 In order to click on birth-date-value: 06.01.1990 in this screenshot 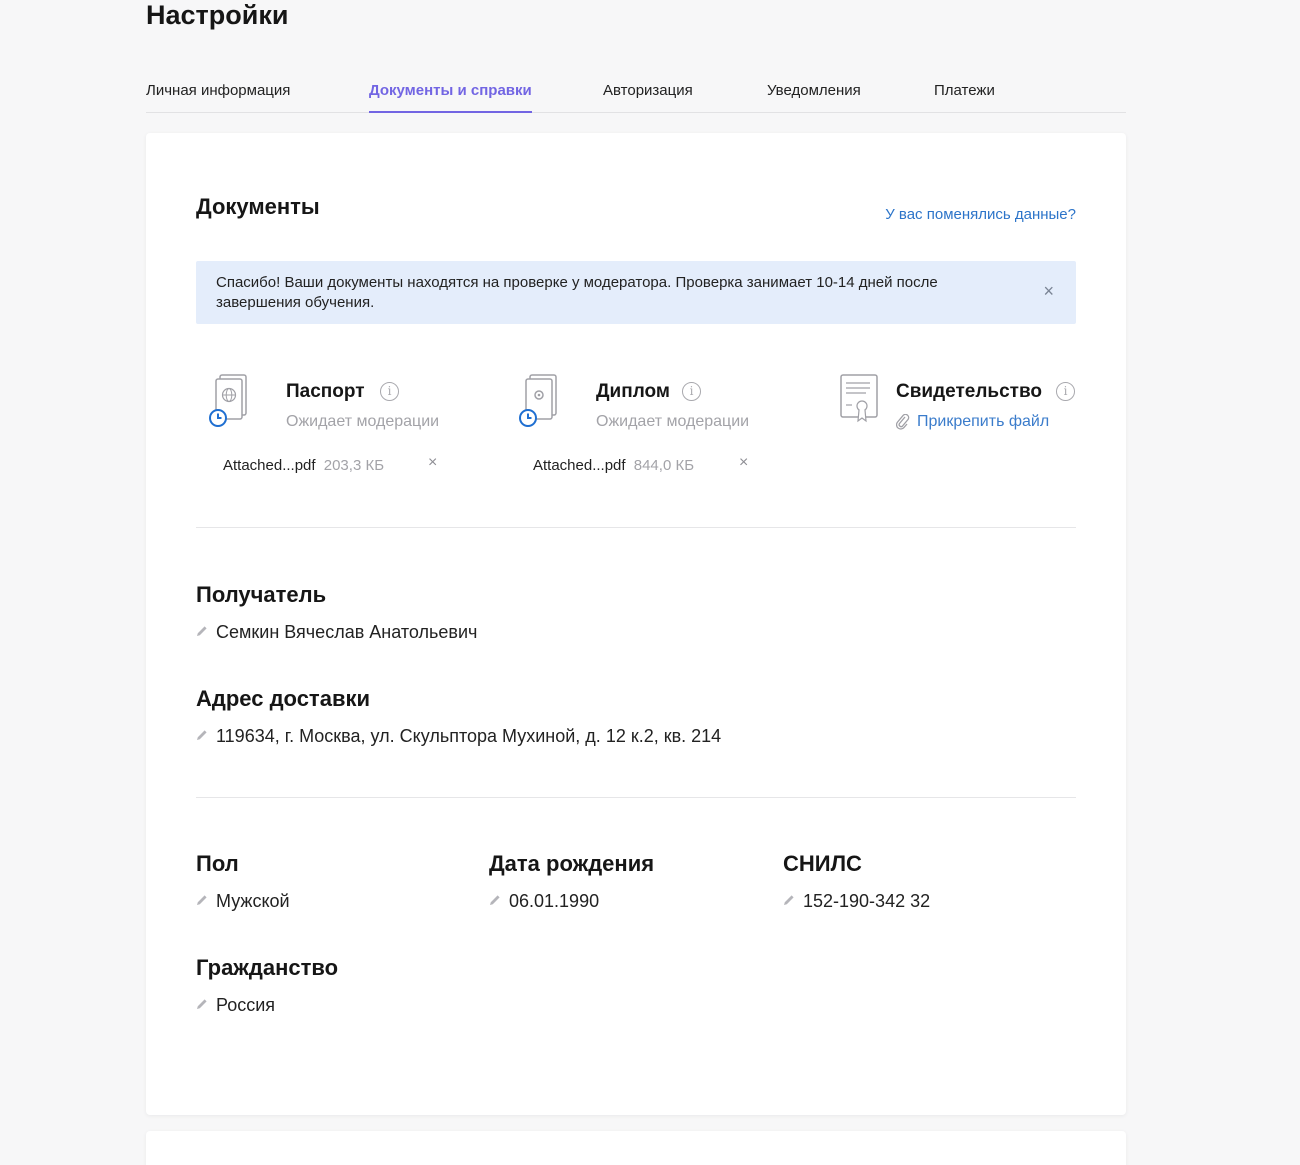, I will do `click(544, 901)`.